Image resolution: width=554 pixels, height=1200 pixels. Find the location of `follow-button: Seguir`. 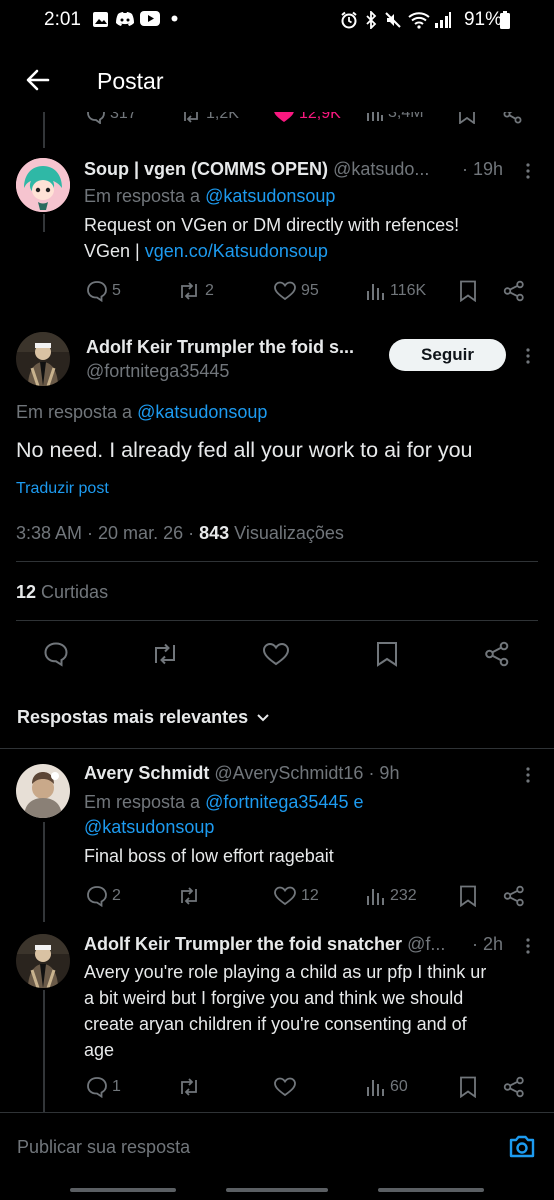

follow-button: Seguir is located at coordinates (447, 355).